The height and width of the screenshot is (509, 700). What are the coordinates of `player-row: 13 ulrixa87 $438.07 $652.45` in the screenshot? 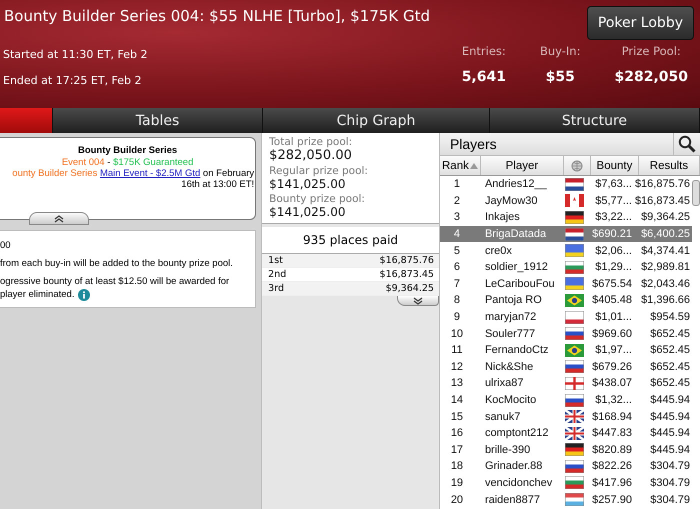 It's located at (566, 383).